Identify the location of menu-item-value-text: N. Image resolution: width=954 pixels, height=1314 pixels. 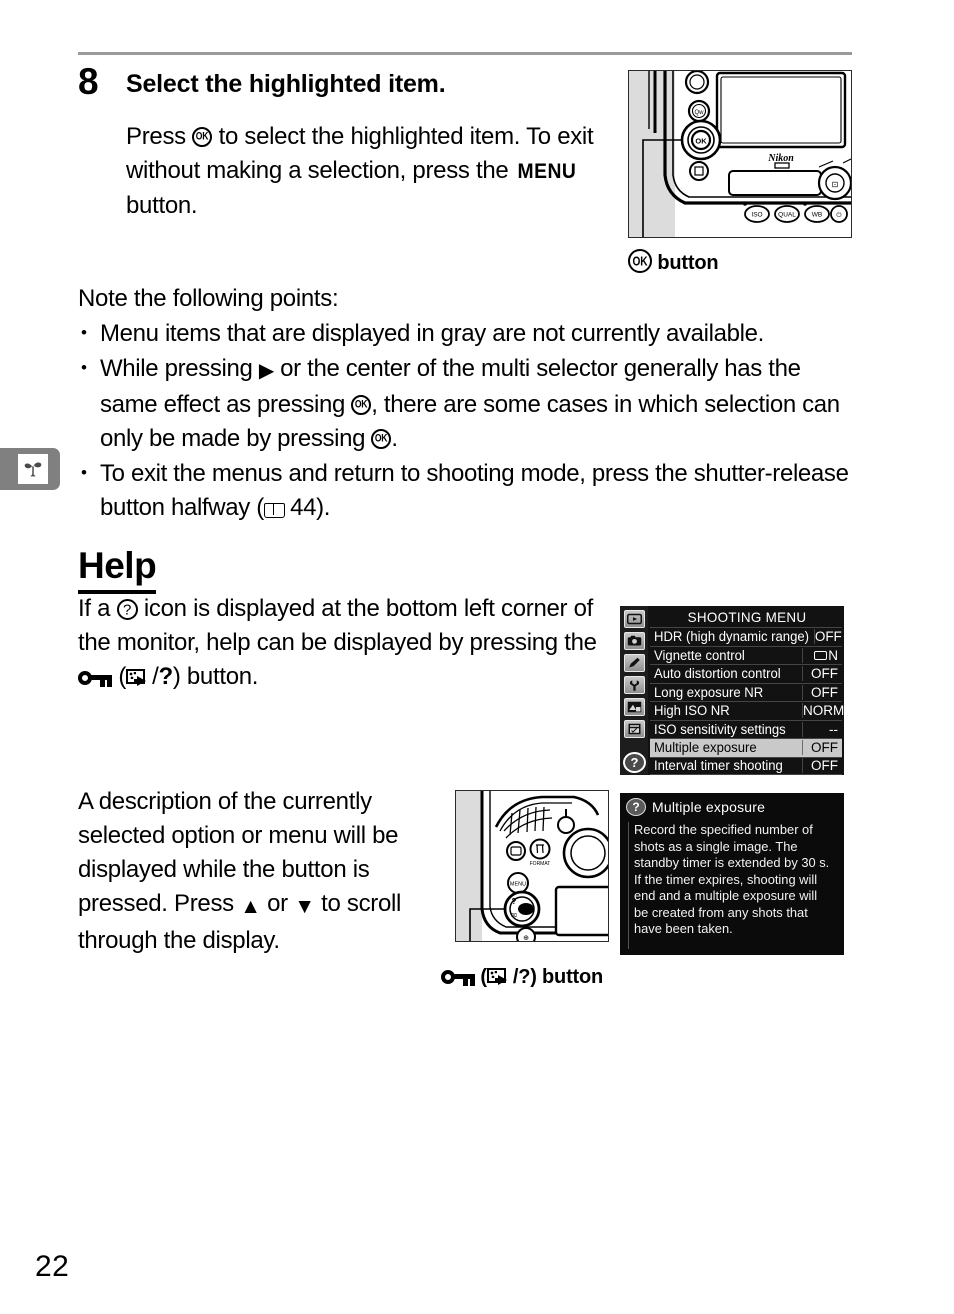
(833, 655).